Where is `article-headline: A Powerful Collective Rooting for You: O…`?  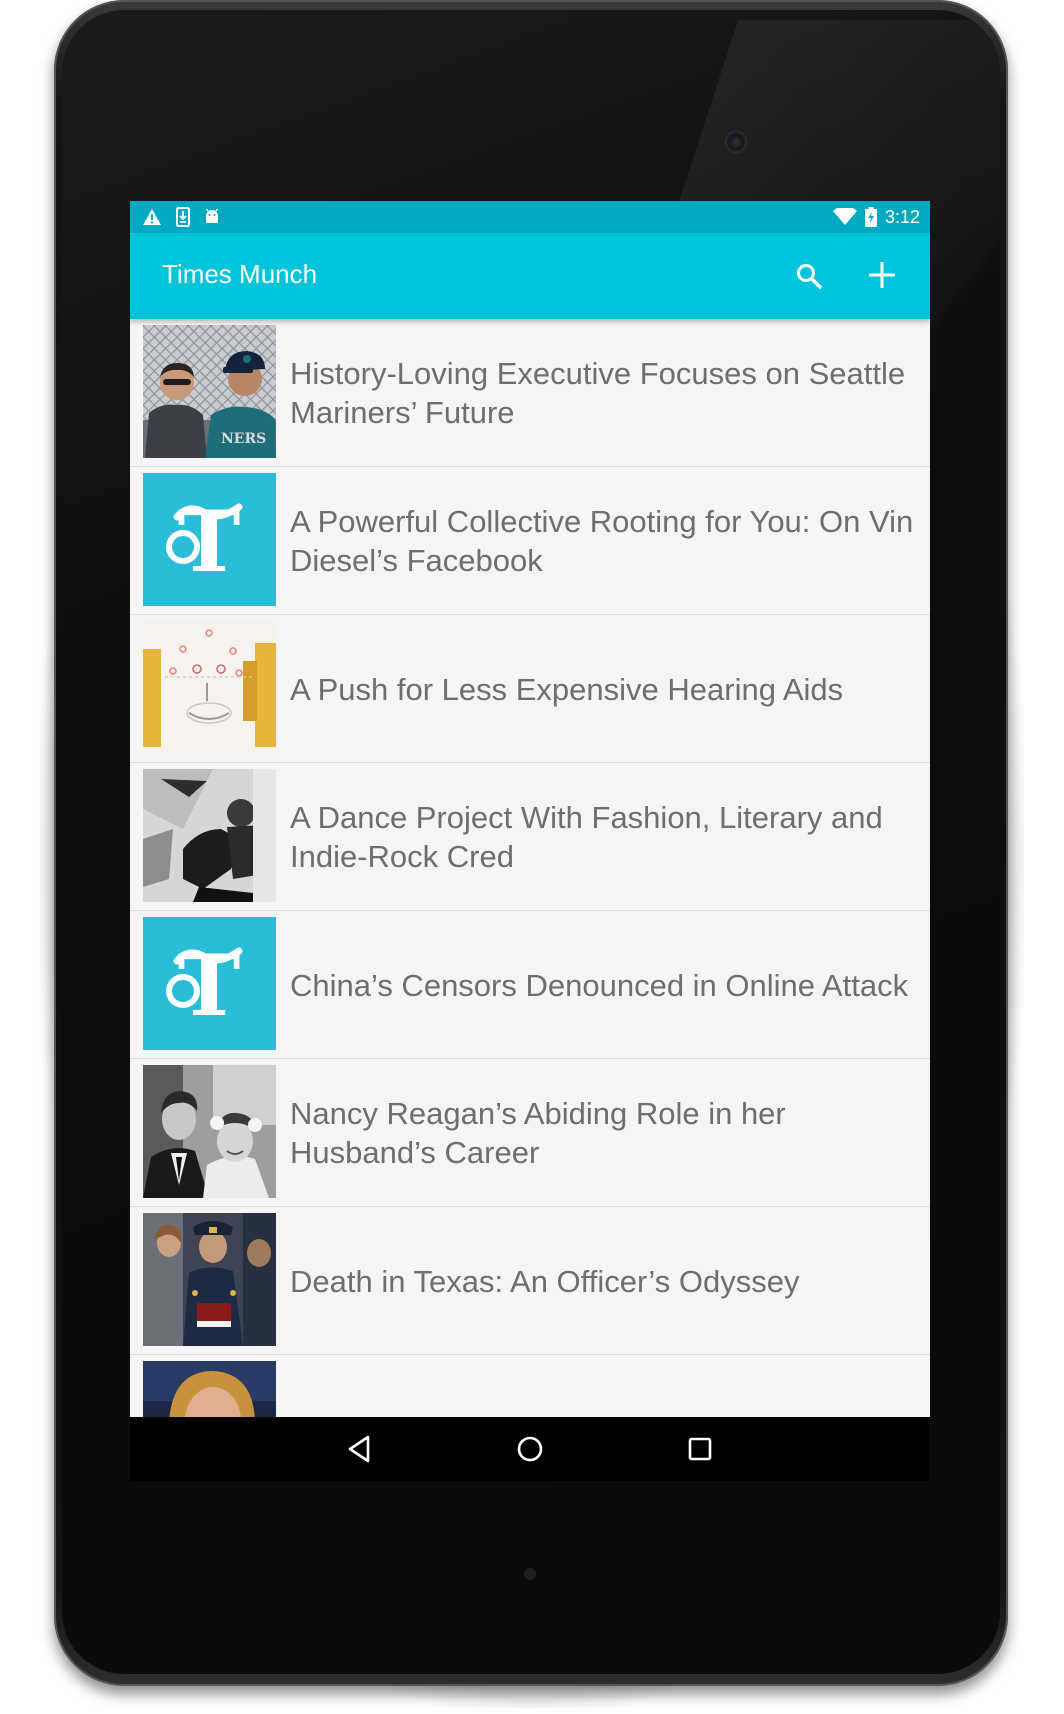 article-headline: A Powerful Collective Rooting for You: O… is located at coordinates (602, 541).